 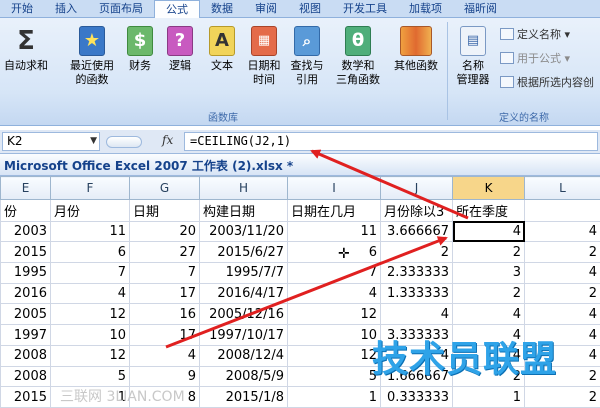 I want to click on cell-i5: 4, so click(x=334, y=293).